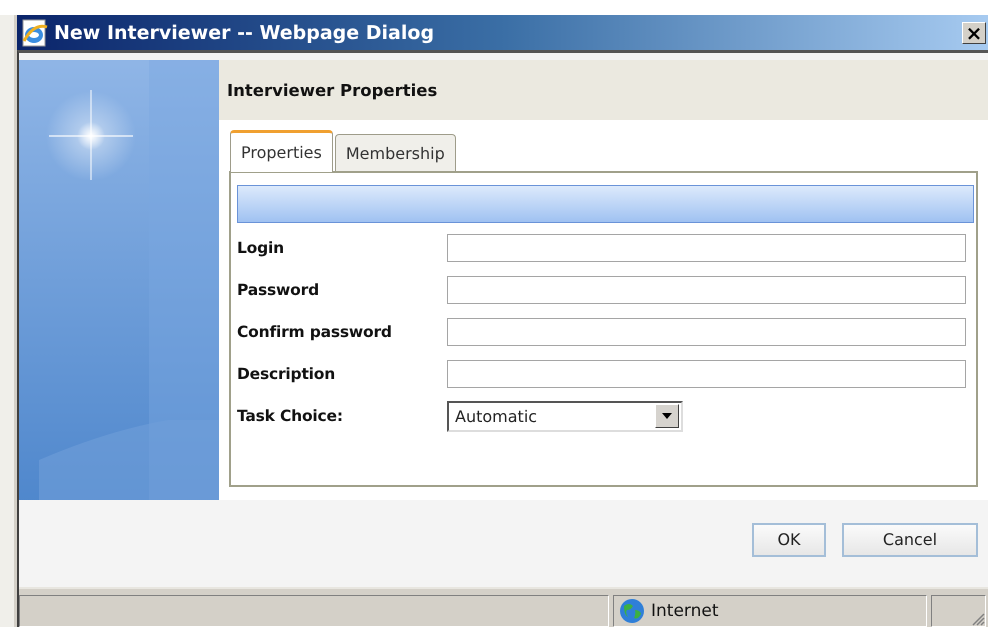  What do you see at coordinates (978, 619) in the screenshot?
I see `resize-grip-icon` at bounding box center [978, 619].